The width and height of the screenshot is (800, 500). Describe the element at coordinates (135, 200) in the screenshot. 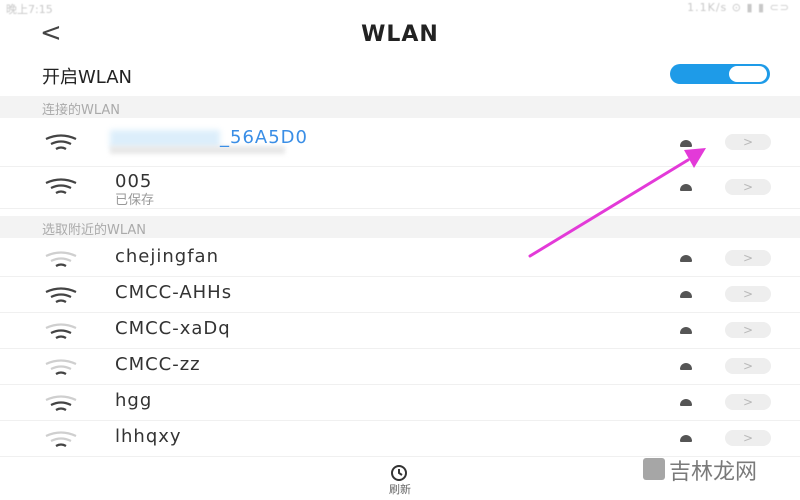

I see `network-subtitle: 已保存` at that location.